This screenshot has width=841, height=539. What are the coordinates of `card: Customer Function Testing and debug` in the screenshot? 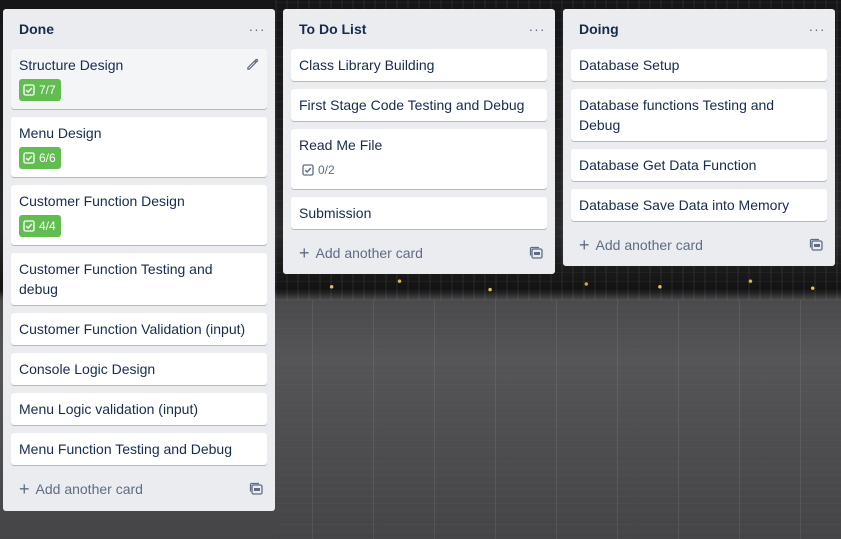 It's located at (139, 279).